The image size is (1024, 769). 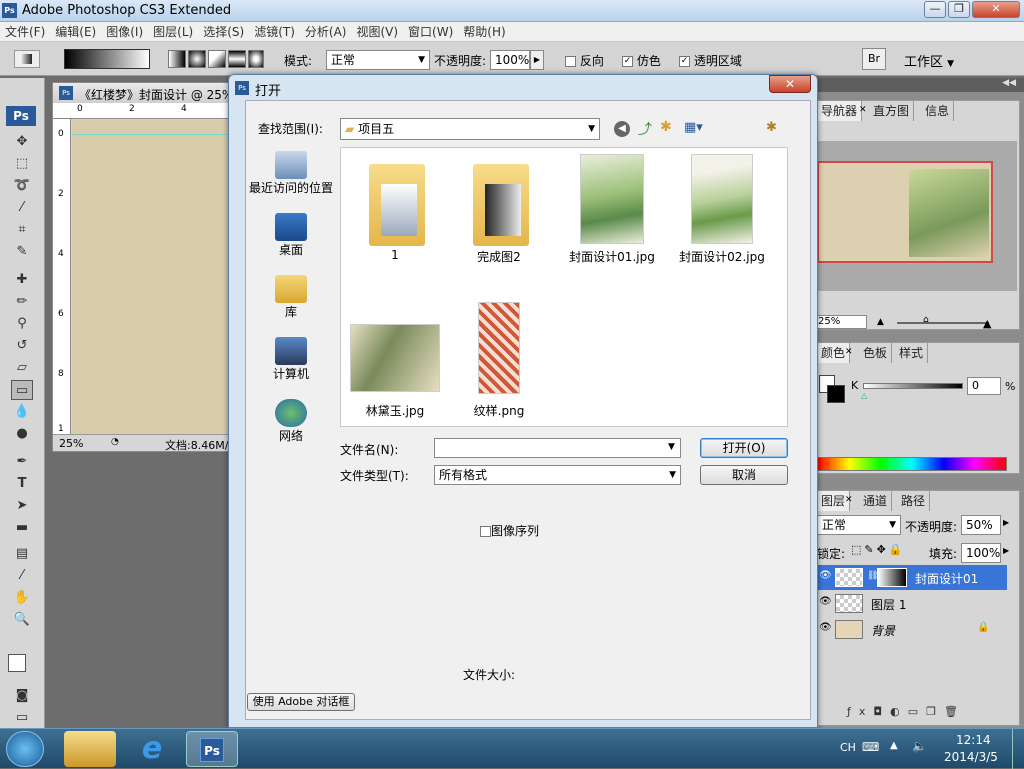 What do you see at coordinates (870, 747) in the screenshot?
I see `keyboard-icon: ⌨` at bounding box center [870, 747].